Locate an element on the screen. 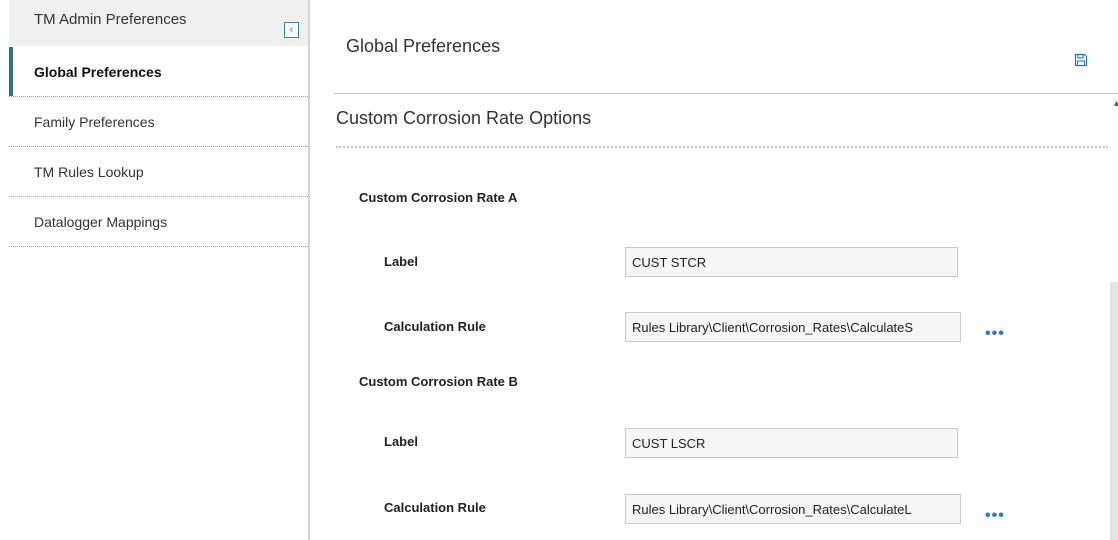 The height and width of the screenshot is (540, 1118). chevron-left-icon: ‹ is located at coordinates (291, 29).